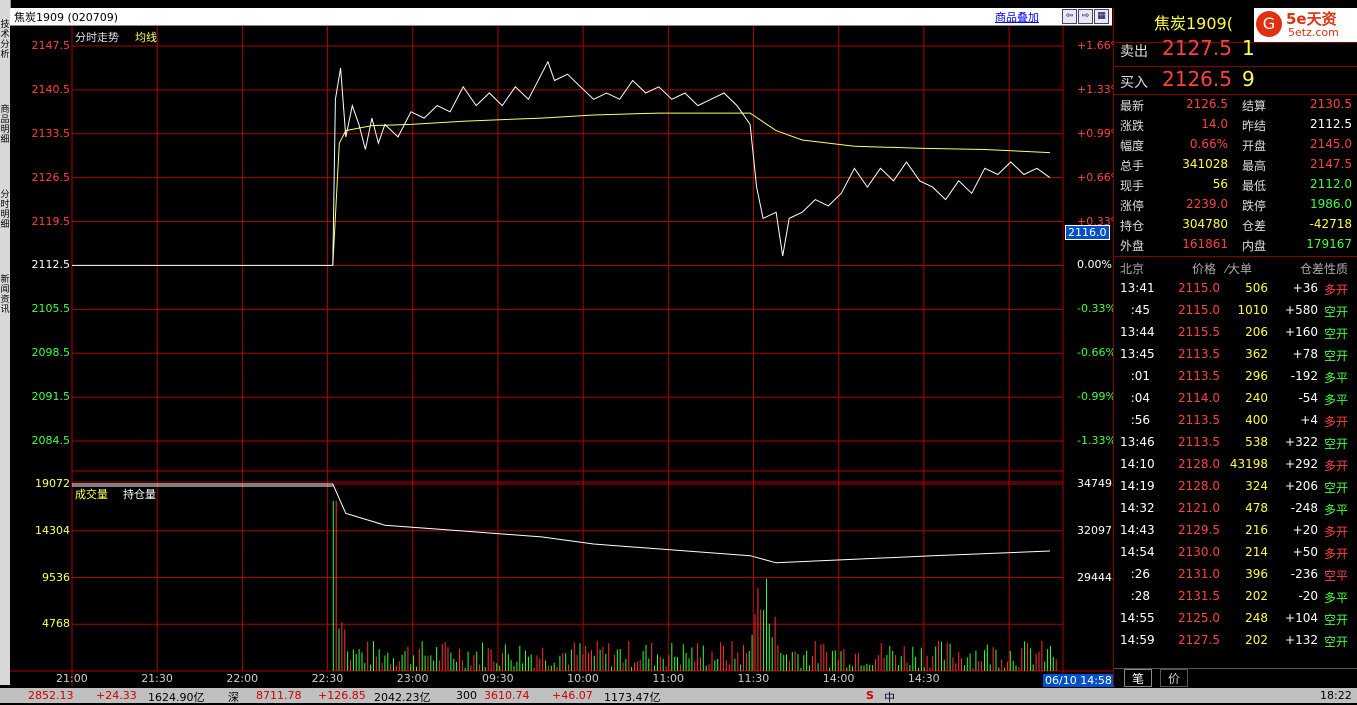 This screenshot has width=1357, height=705. I want to click on trade-cell-d: +104, so click(1301, 618).